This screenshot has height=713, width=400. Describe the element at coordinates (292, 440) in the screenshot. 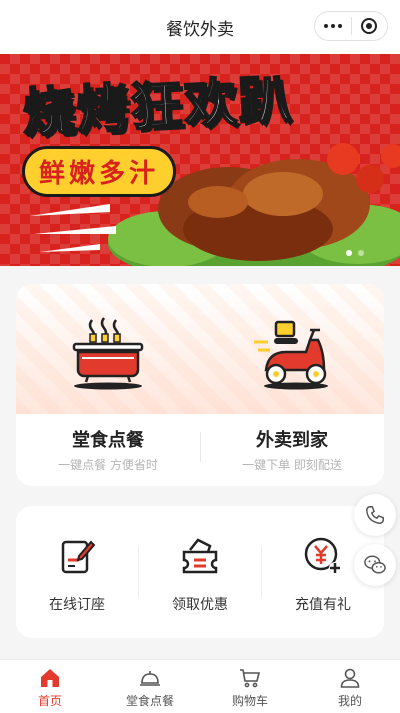

I see `delivery-title: 外卖到家` at that location.